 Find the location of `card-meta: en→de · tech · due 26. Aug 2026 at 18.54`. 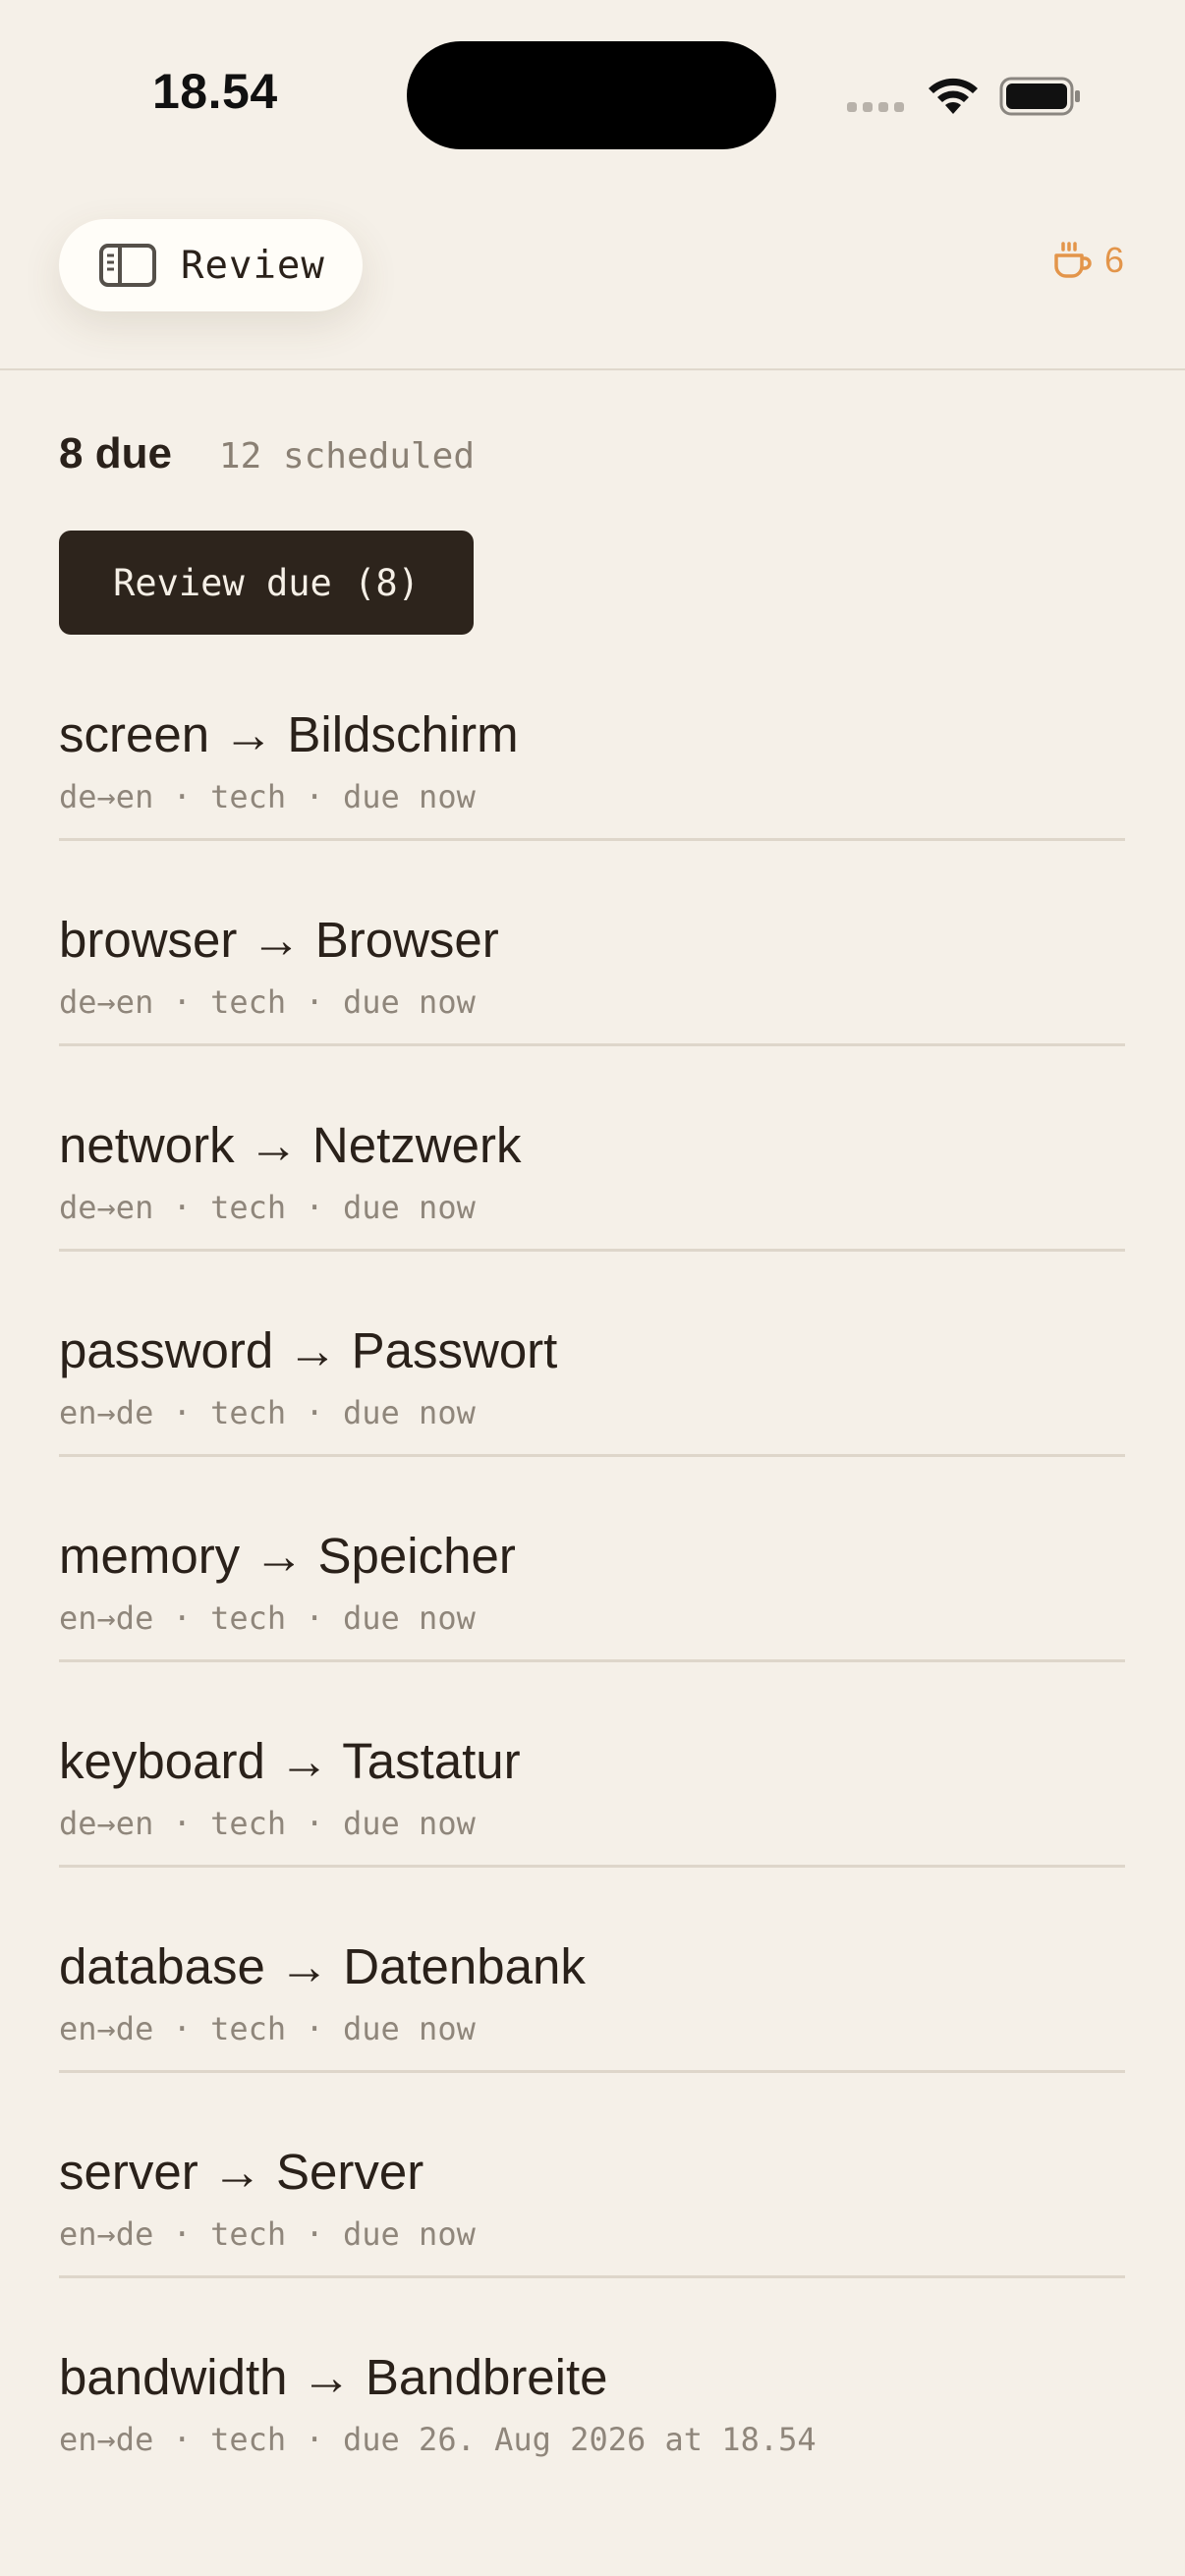

card-meta: en→de · tech · due 26. Aug 2026 at 18.54 is located at coordinates (438, 2439).